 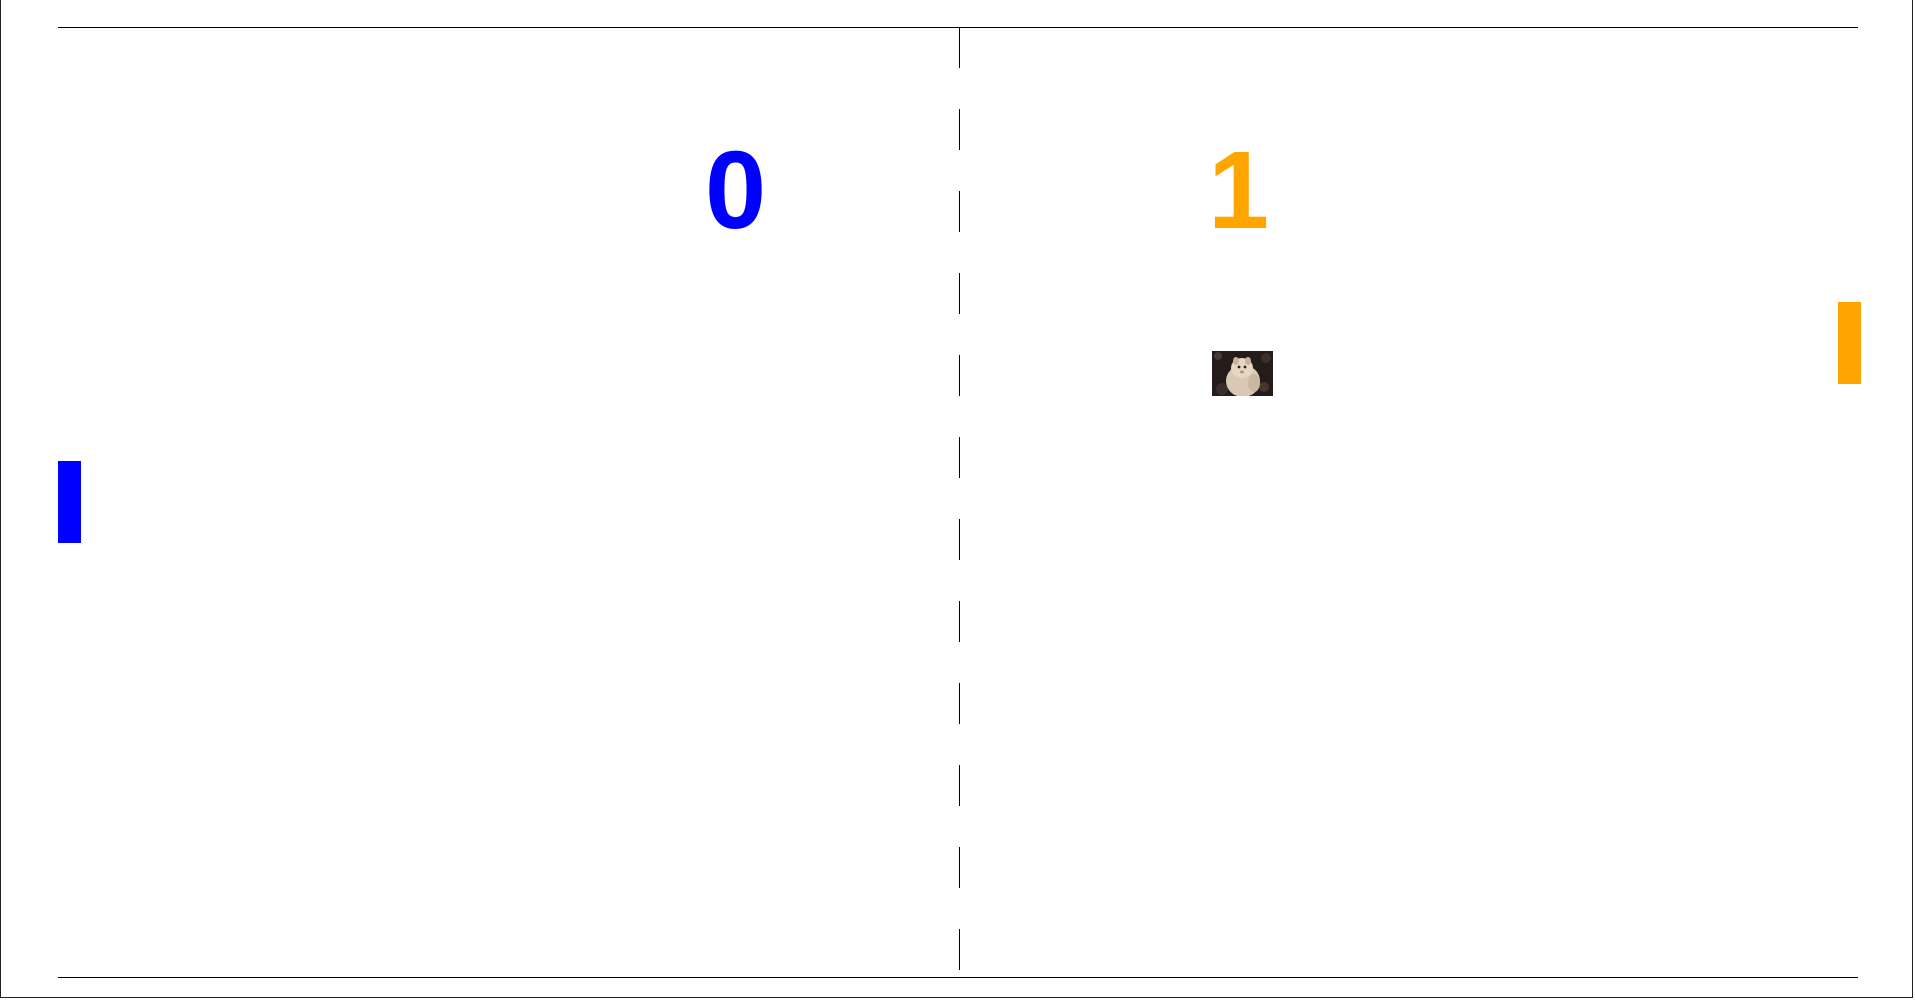 What do you see at coordinates (736, 190) in the screenshot?
I see `left-player-score: 0` at bounding box center [736, 190].